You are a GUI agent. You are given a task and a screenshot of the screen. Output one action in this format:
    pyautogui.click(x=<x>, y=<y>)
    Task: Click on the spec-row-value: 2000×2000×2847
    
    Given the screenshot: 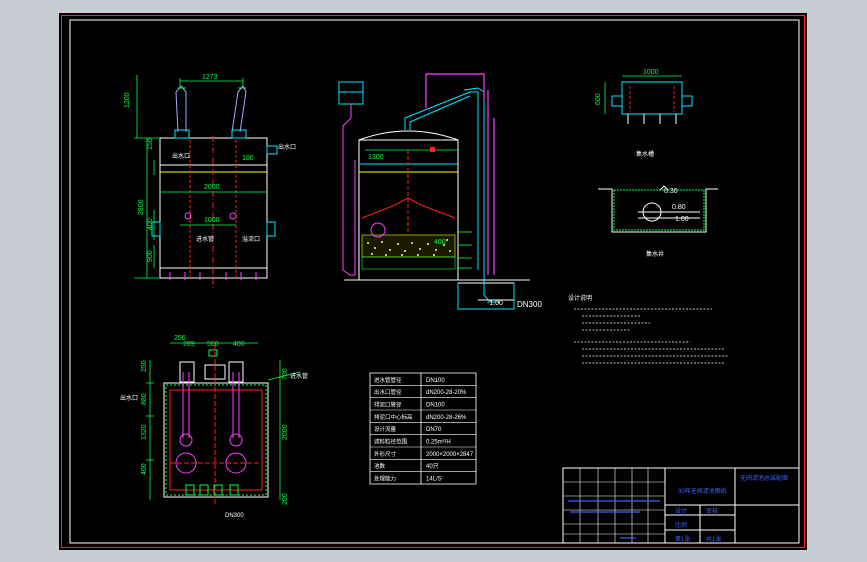 What is the action you would take?
    pyautogui.click(x=450, y=455)
    